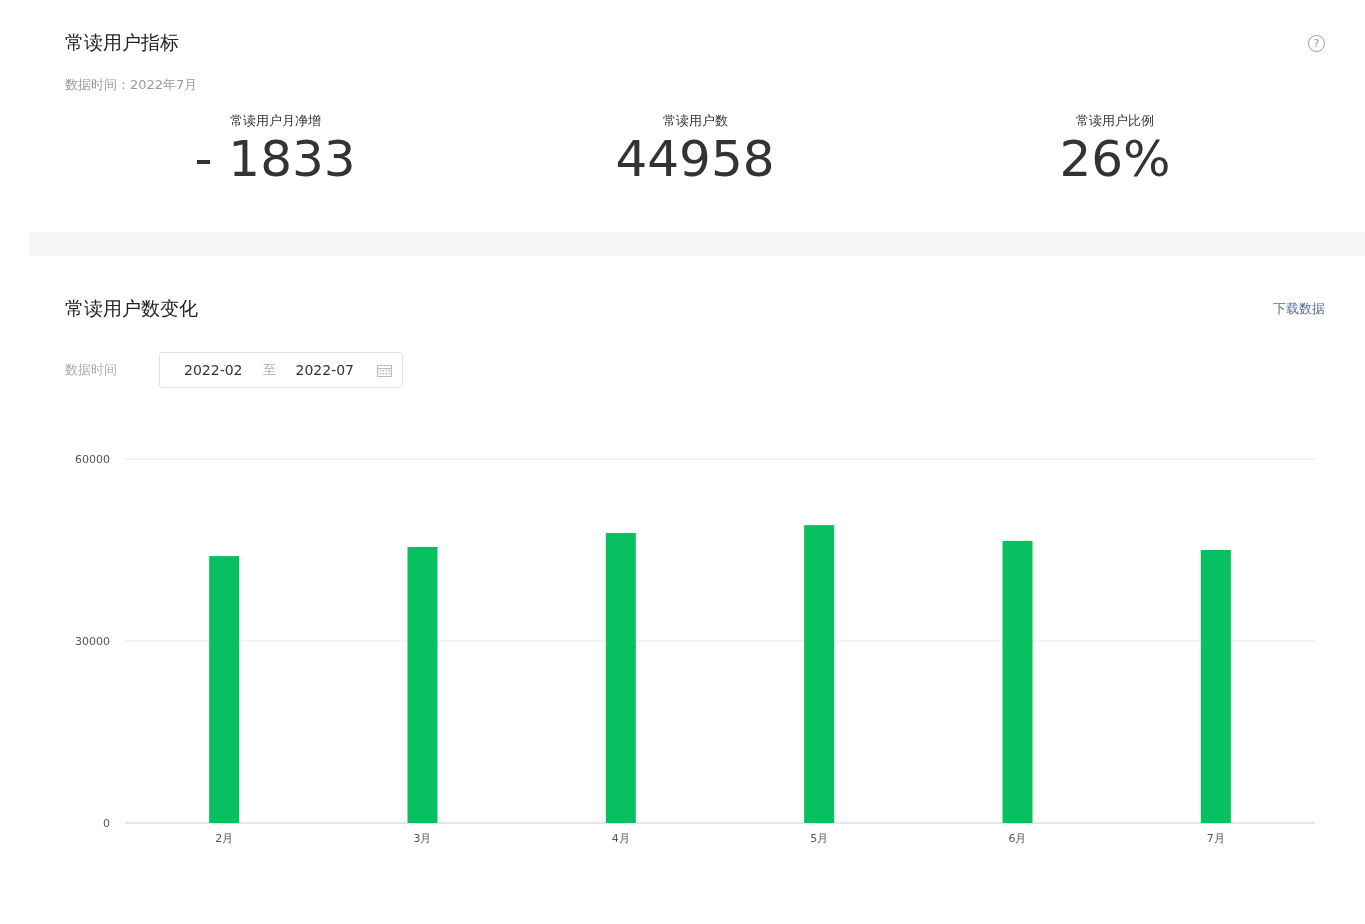 Image resolution: width=1365 pixels, height=924 pixels. What do you see at coordinates (819, 838) in the screenshot?
I see `x-tick-label: 5月` at bounding box center [819, 838].